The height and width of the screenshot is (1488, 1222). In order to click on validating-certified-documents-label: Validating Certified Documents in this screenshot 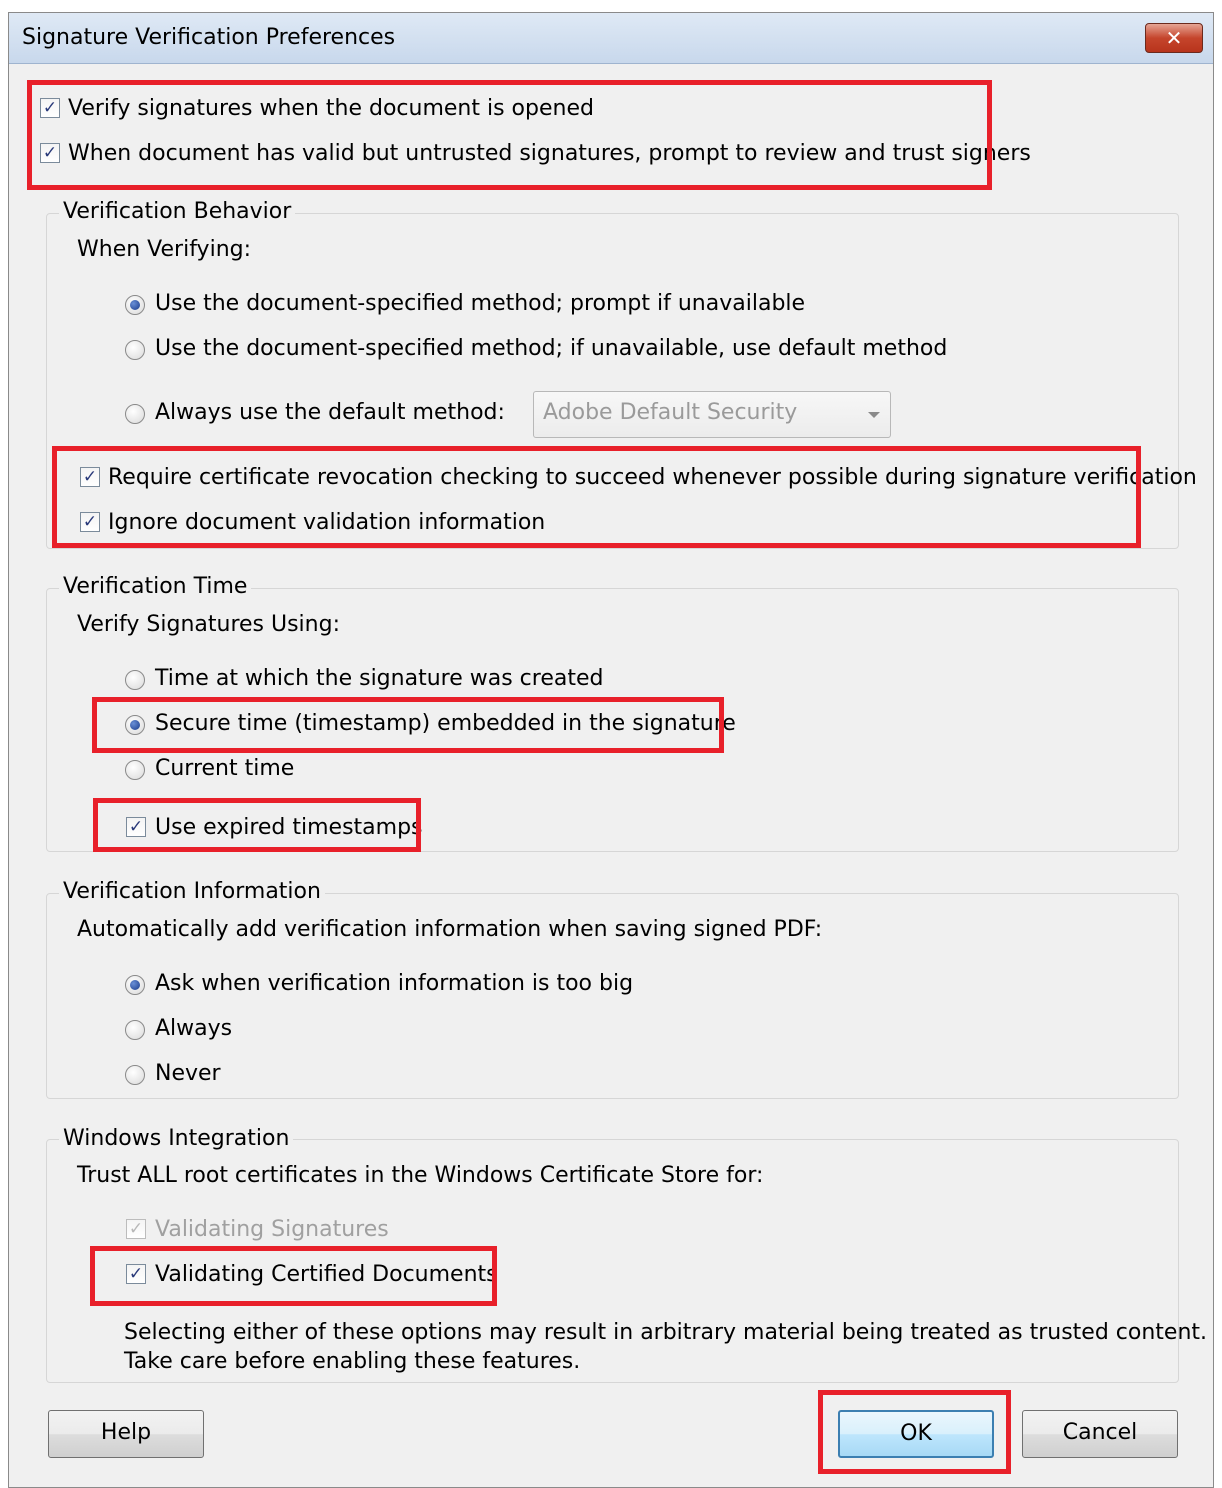, I will do `click(326, 1274)`.